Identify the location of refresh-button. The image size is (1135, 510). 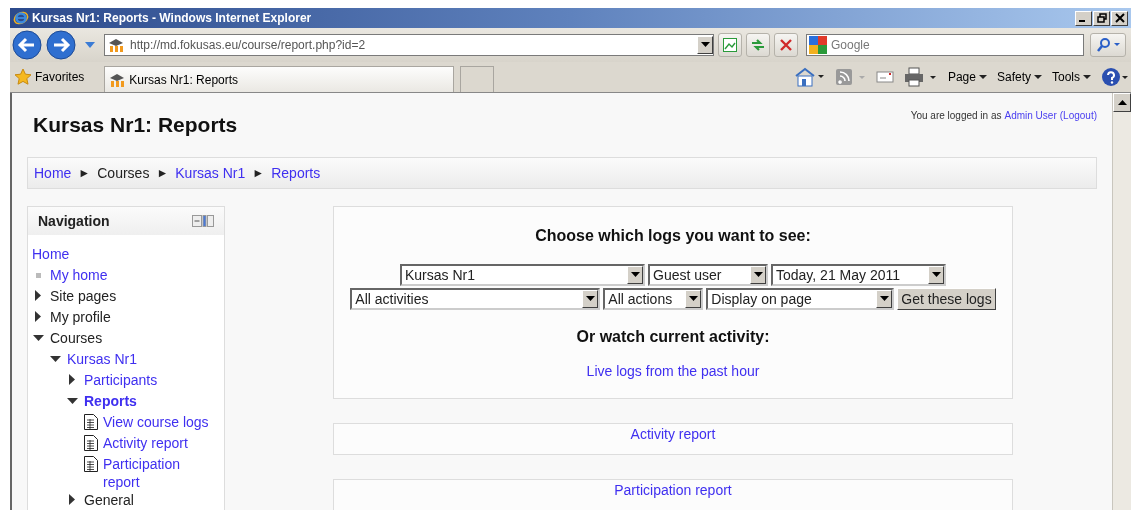
(758, 45).